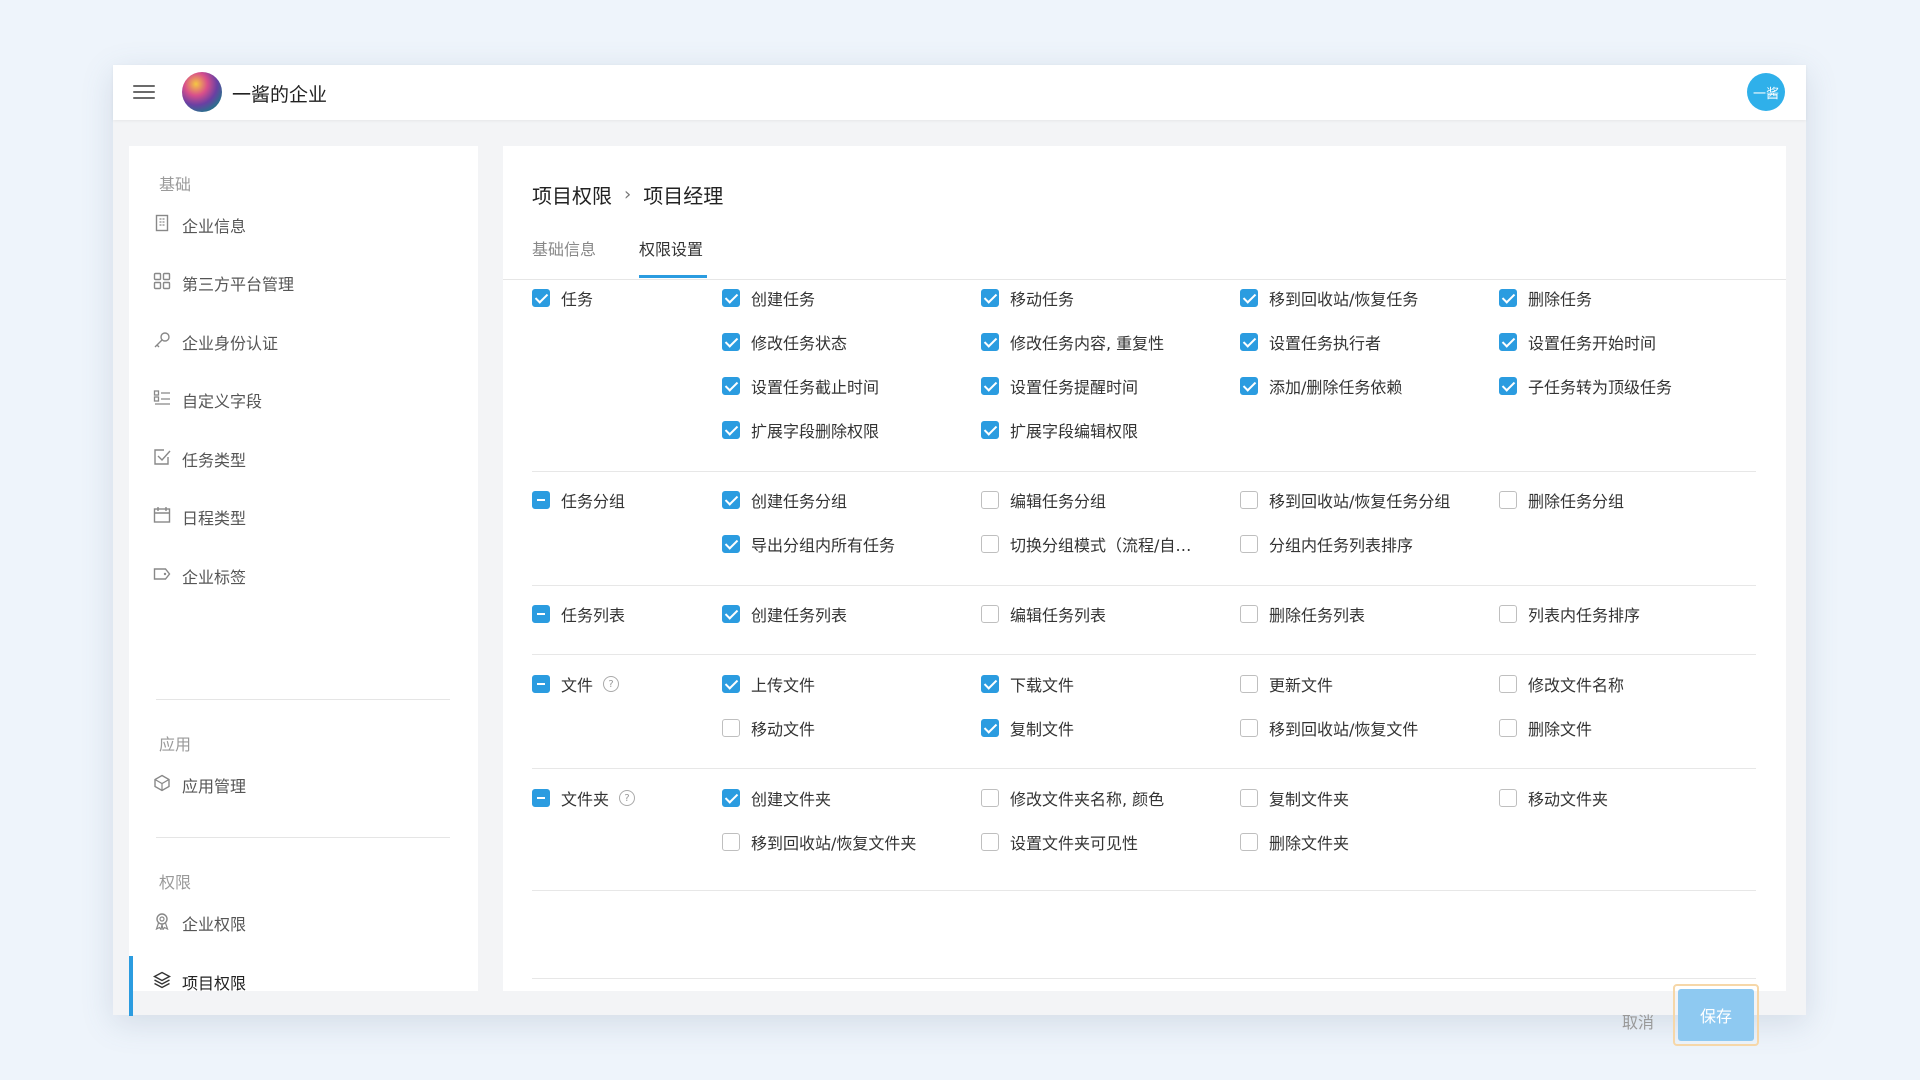  Describe the element at coordinates (1294, 842) in the screenshot. I see `permission-checkbox: 删除文件夹` at that location.